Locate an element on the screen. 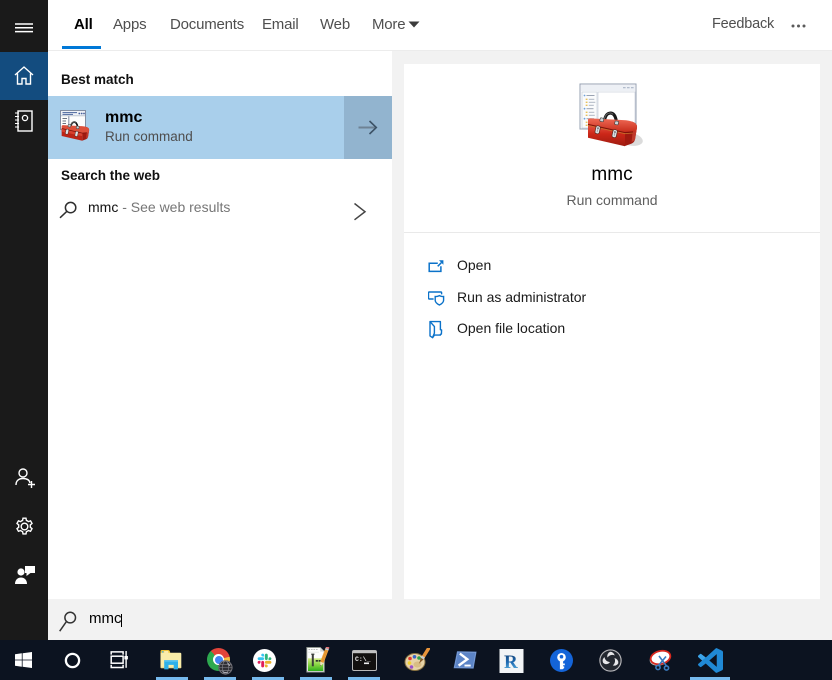 This screenshot has height=680, width=832. svg-text: R is located at coordinates (511, 662).